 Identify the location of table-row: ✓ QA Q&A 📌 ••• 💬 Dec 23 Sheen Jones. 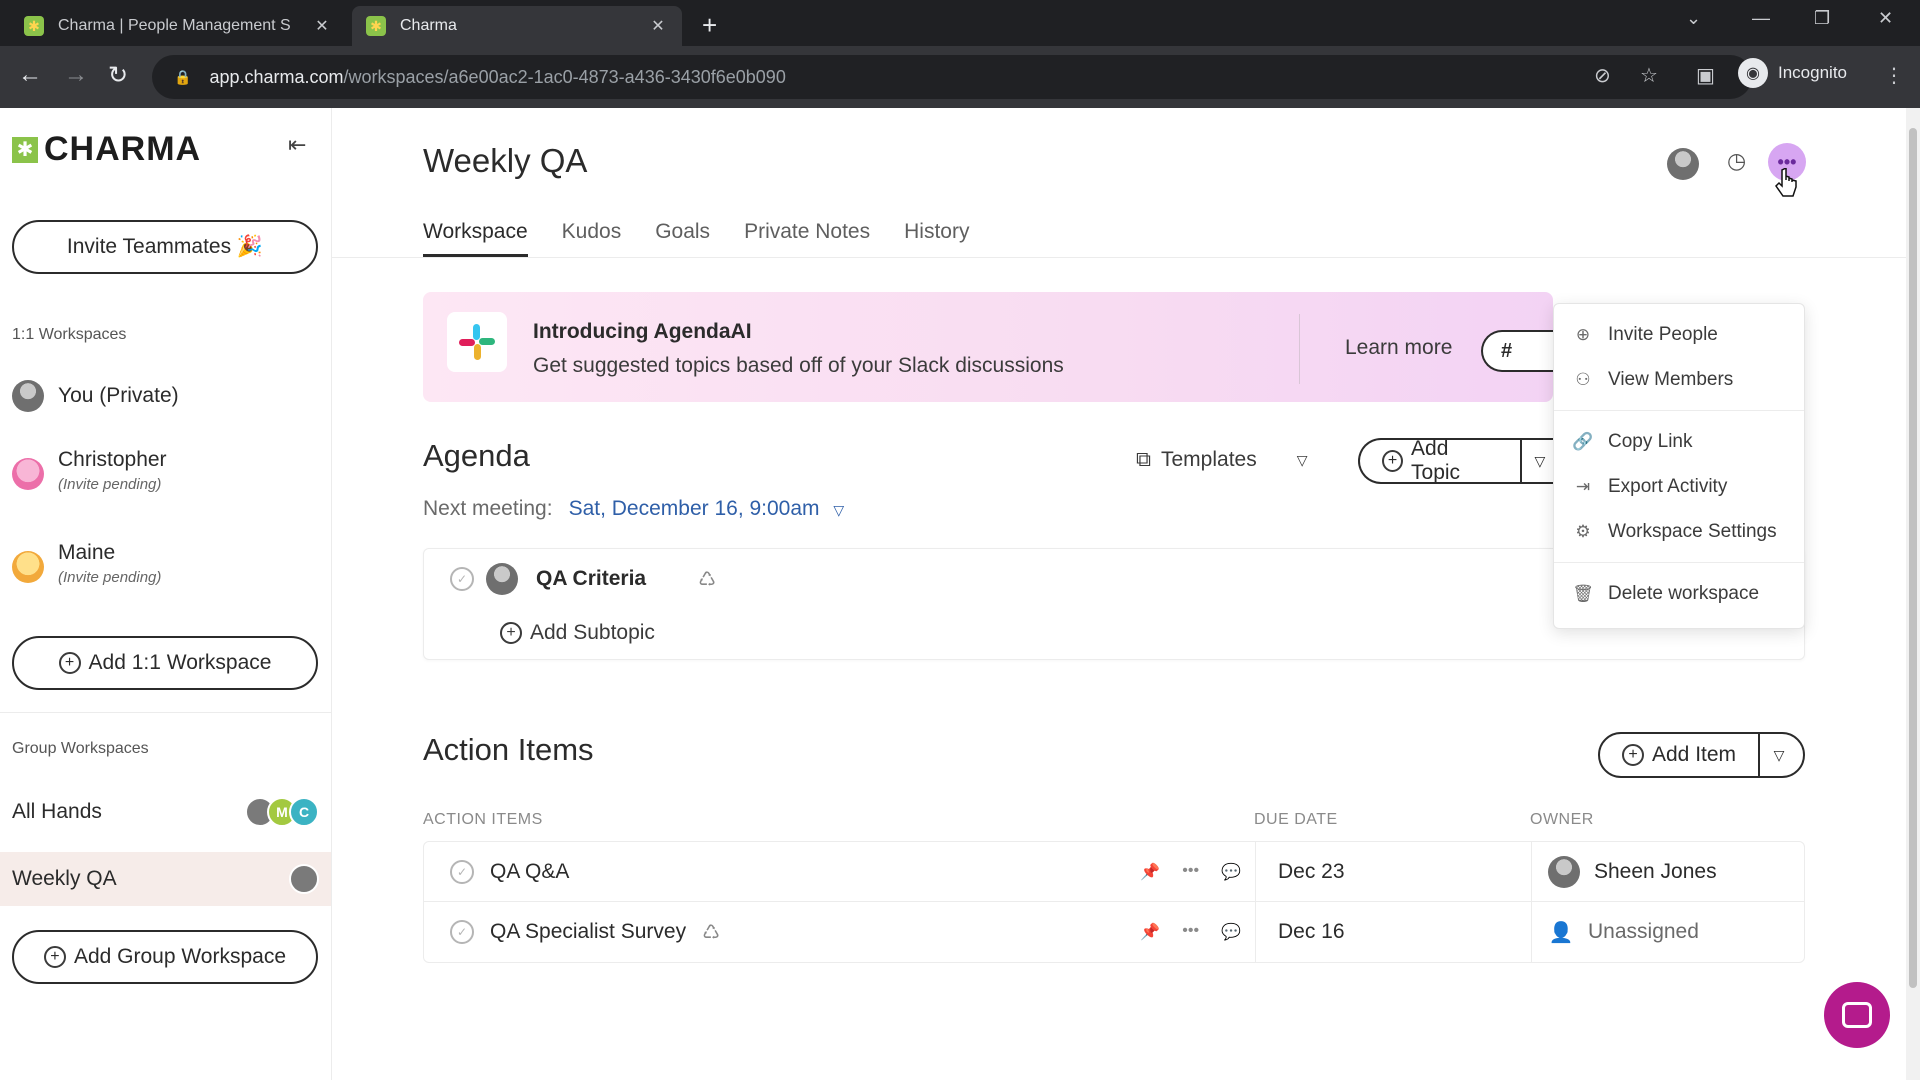
(1114, 872).